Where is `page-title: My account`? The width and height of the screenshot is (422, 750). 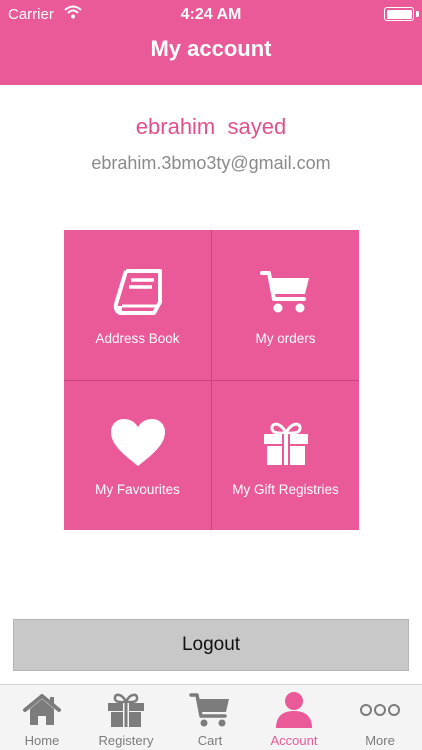
page-title: My account is located at coordinates (211, 48).